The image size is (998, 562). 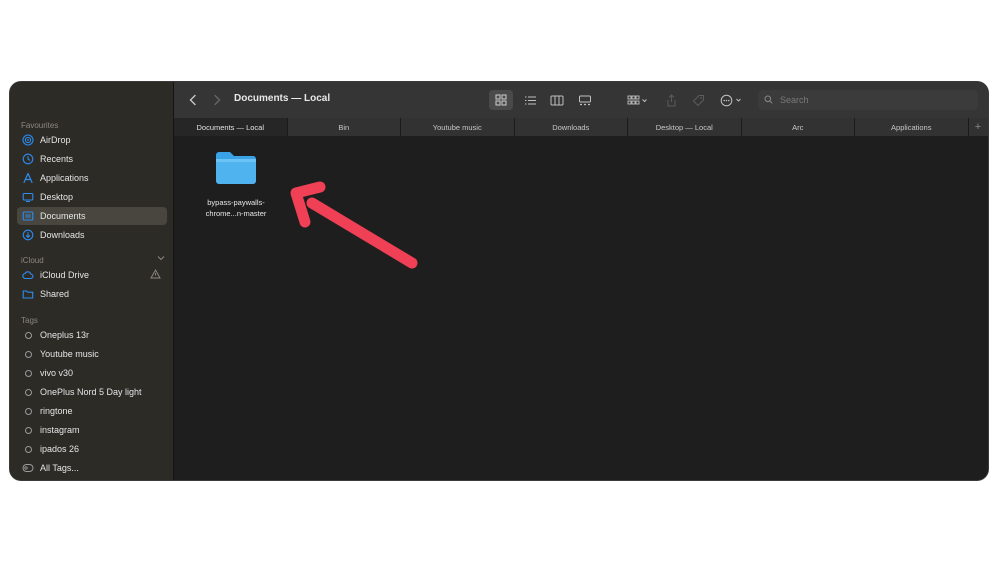 I want to click on search-input, so click(x=870, y=100).